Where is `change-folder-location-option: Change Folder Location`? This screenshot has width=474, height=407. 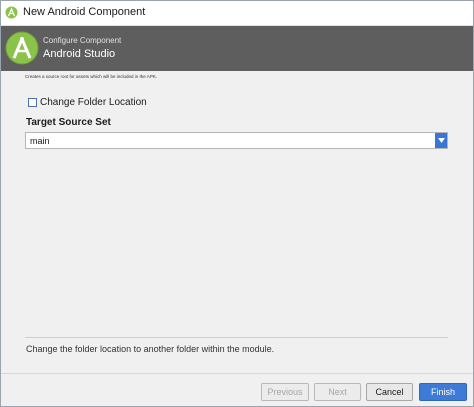 change-folder-location-option: Change Folder Location is located at coordinates (87, 102).